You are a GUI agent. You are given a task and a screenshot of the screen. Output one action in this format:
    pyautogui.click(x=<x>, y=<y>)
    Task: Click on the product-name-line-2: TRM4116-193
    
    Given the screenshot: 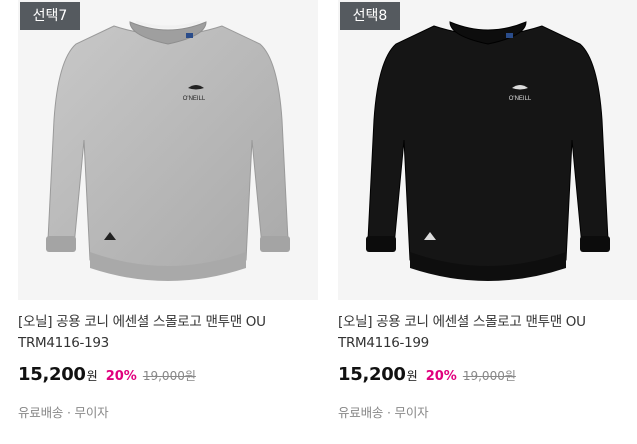 What is the action you would take?
    pyautogui.click(x=63, y=343)
    